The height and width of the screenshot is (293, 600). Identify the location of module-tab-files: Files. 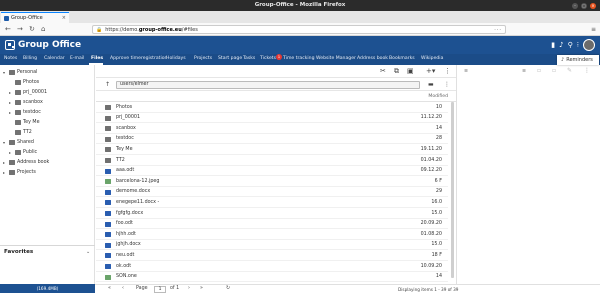
(97, 58).